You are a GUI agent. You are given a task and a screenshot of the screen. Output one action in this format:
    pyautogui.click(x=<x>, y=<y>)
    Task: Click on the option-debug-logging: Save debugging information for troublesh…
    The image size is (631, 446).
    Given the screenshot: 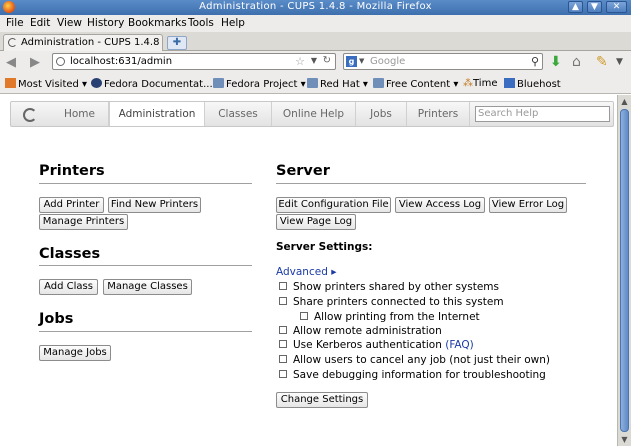 What is the action you would take?
    pyautogui.click(x=412, y=375)
    